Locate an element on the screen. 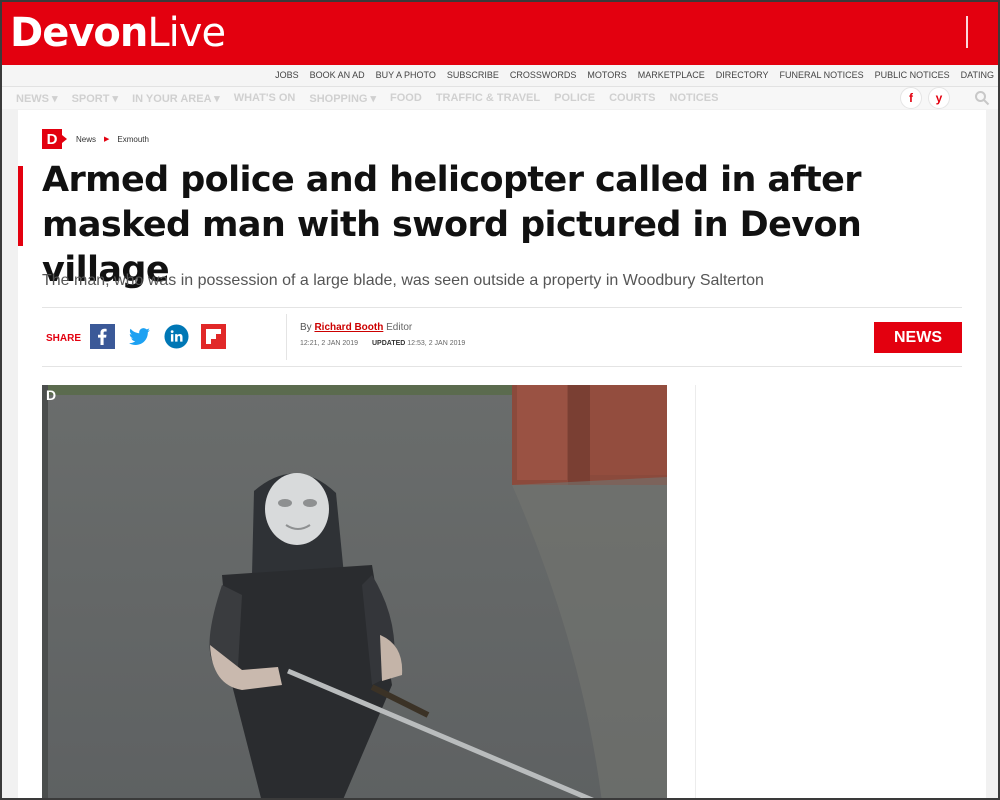  utility-link-crosswords: CROSSWORDS is located at coordinates (543, 75).